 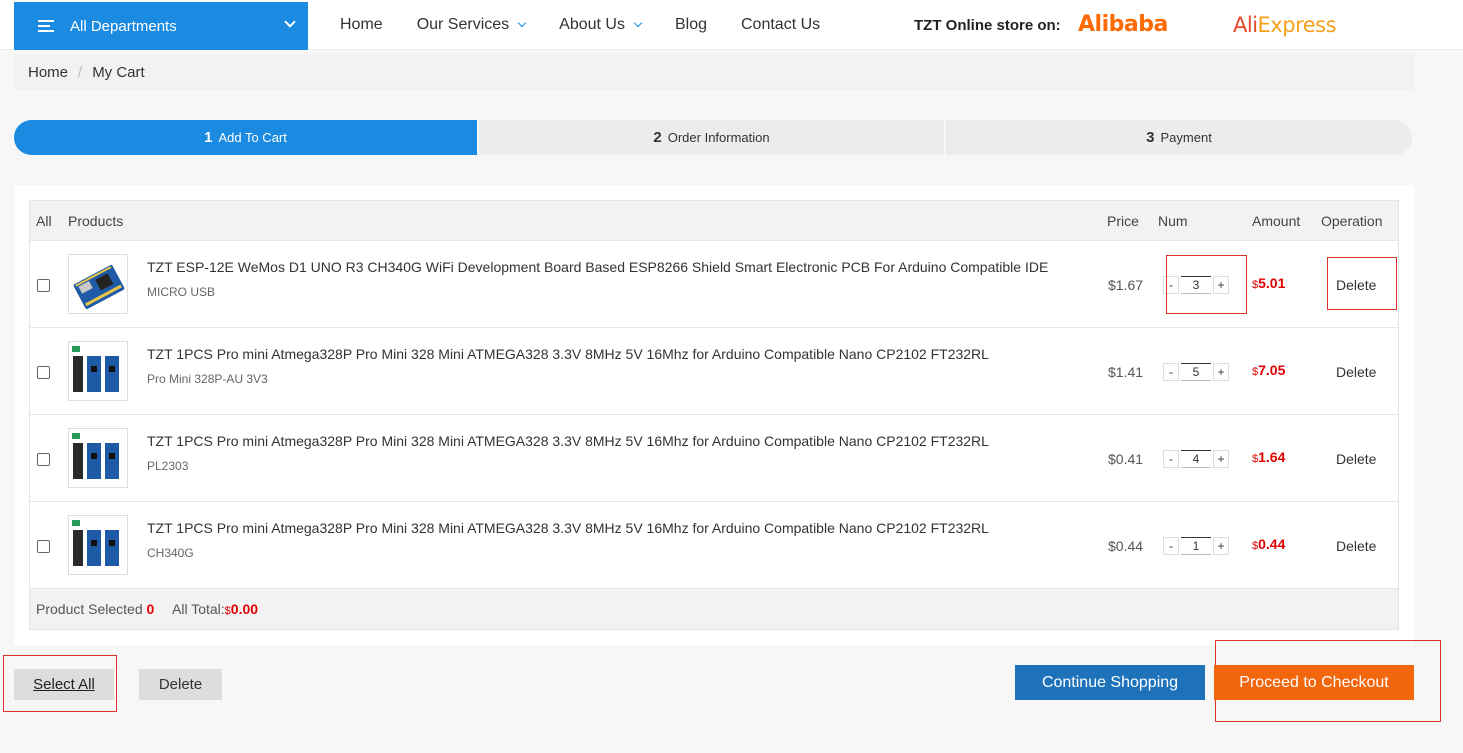 I want to click on amount-value: 0.44, so click(x=1272, y=544).